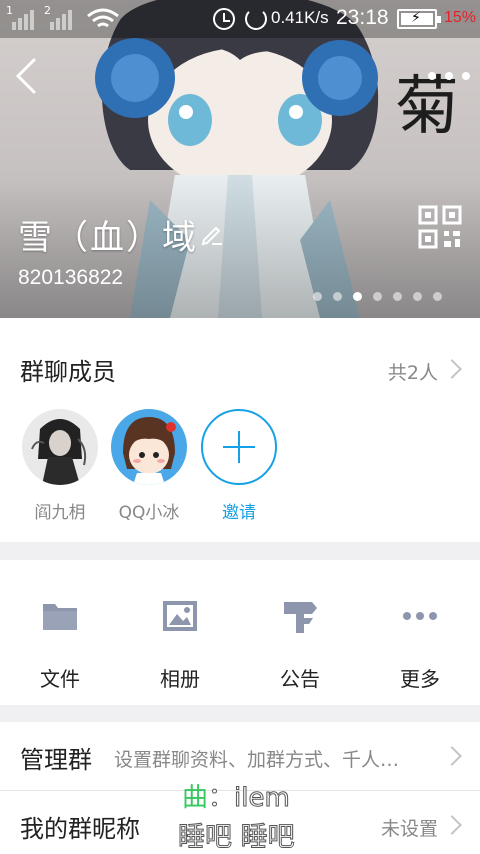  Describe the element at coordinates (300, 617) in the screenshot. I see `signpost-icon` at that location.